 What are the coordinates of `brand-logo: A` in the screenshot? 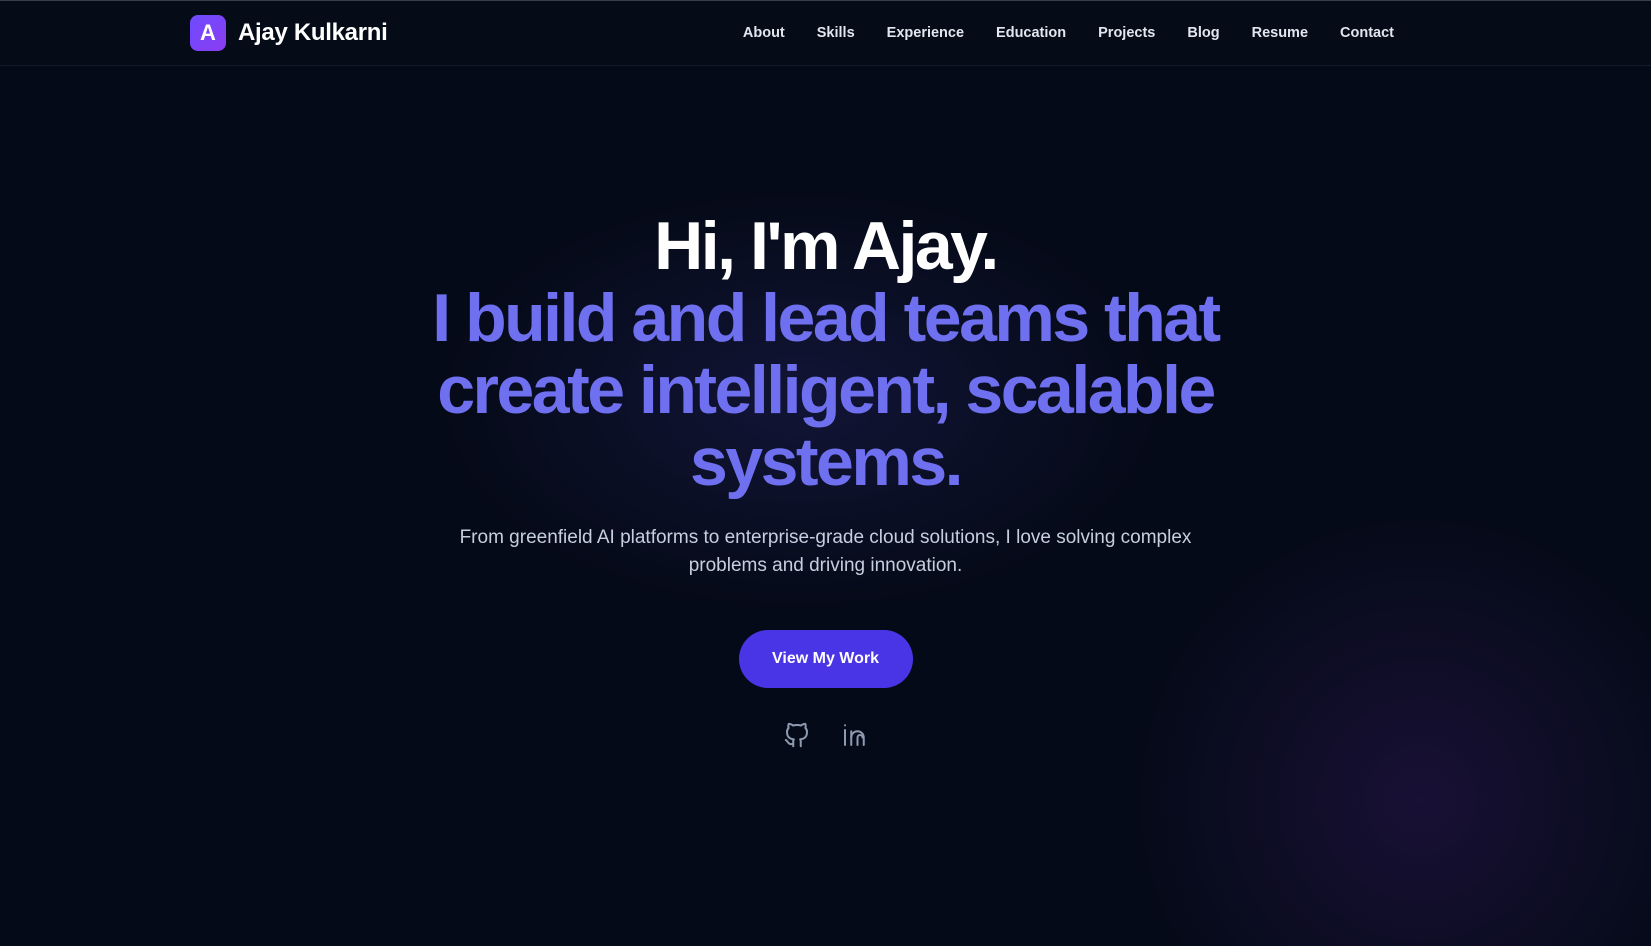 It's located at (208, 33).